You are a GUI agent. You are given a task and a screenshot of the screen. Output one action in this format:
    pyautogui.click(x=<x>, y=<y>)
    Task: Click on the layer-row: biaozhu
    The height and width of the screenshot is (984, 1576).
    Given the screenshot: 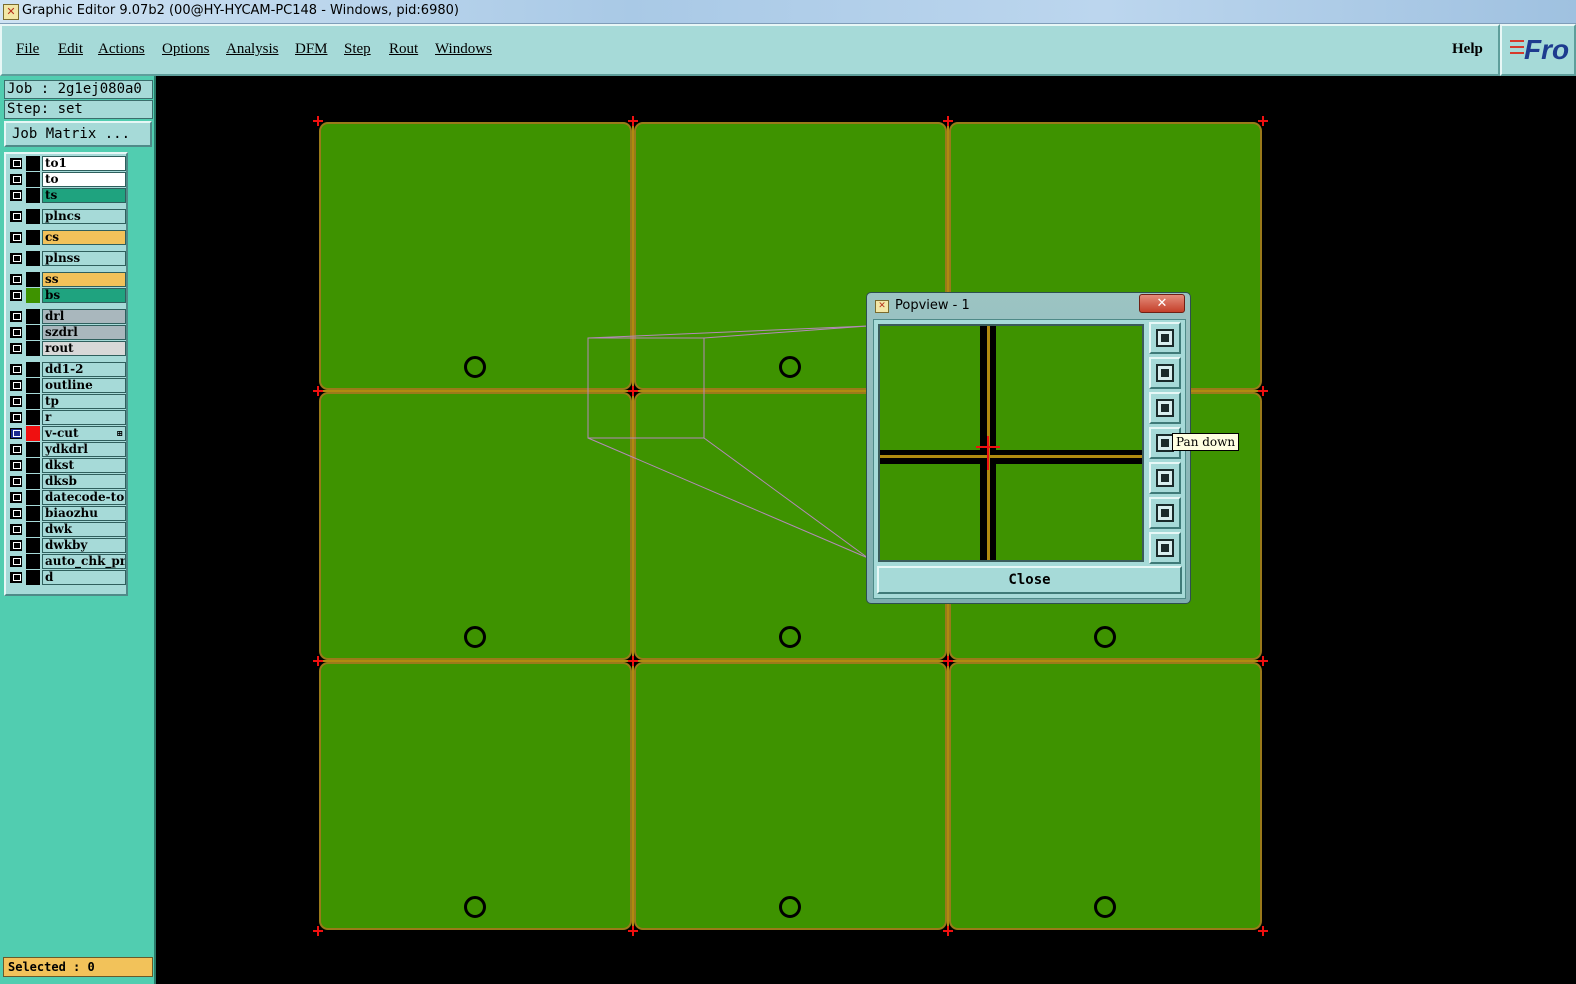 What is the action you would take?
    pyautogui.click(x=67, y=513)
    